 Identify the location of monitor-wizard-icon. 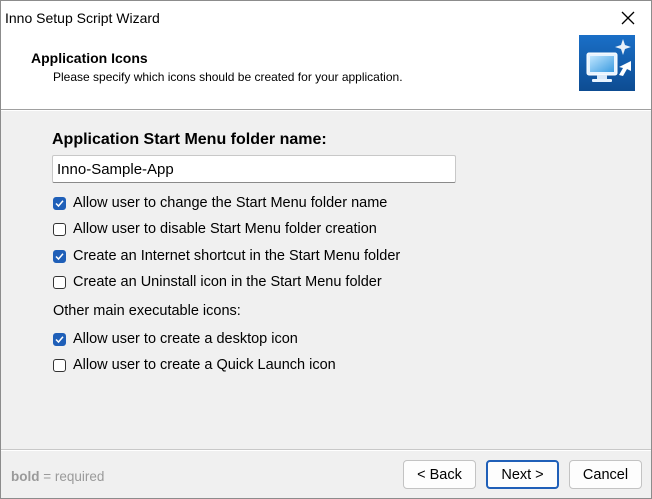
(607, 63).